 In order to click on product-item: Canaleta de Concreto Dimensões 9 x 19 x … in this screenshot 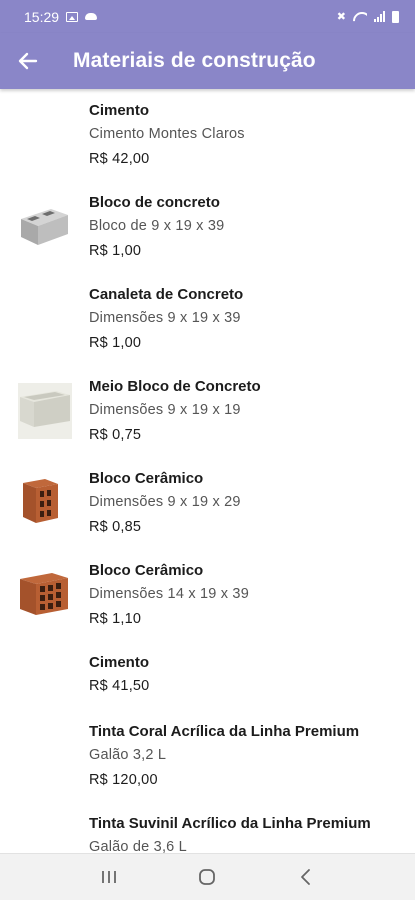, I will do `click(207, 319)`.